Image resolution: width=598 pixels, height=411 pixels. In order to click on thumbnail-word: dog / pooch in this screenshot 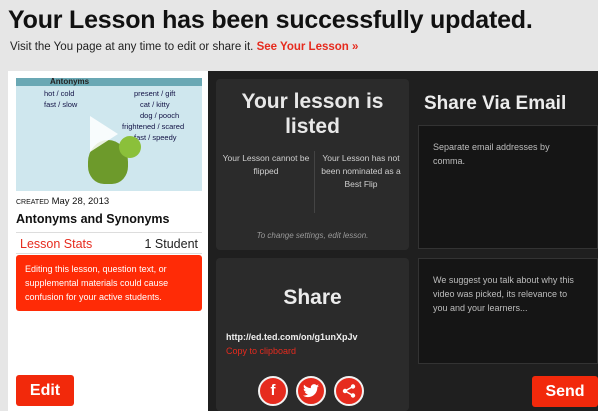, I will do `click(160, 115)`.